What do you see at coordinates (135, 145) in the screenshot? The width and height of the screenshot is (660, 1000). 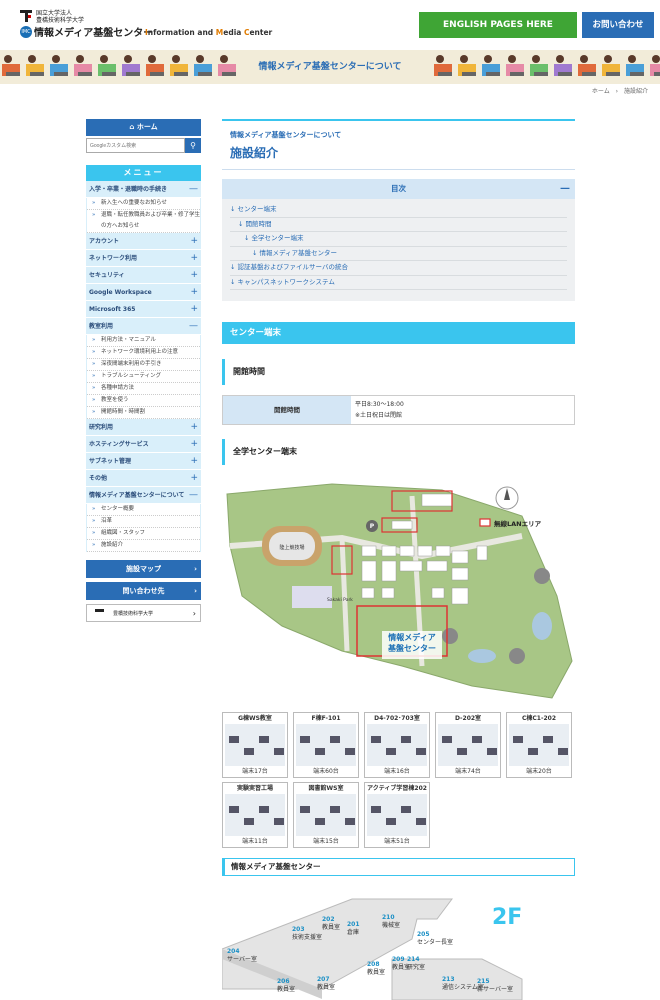 I see `search-input` at bounding box center [135, 145].